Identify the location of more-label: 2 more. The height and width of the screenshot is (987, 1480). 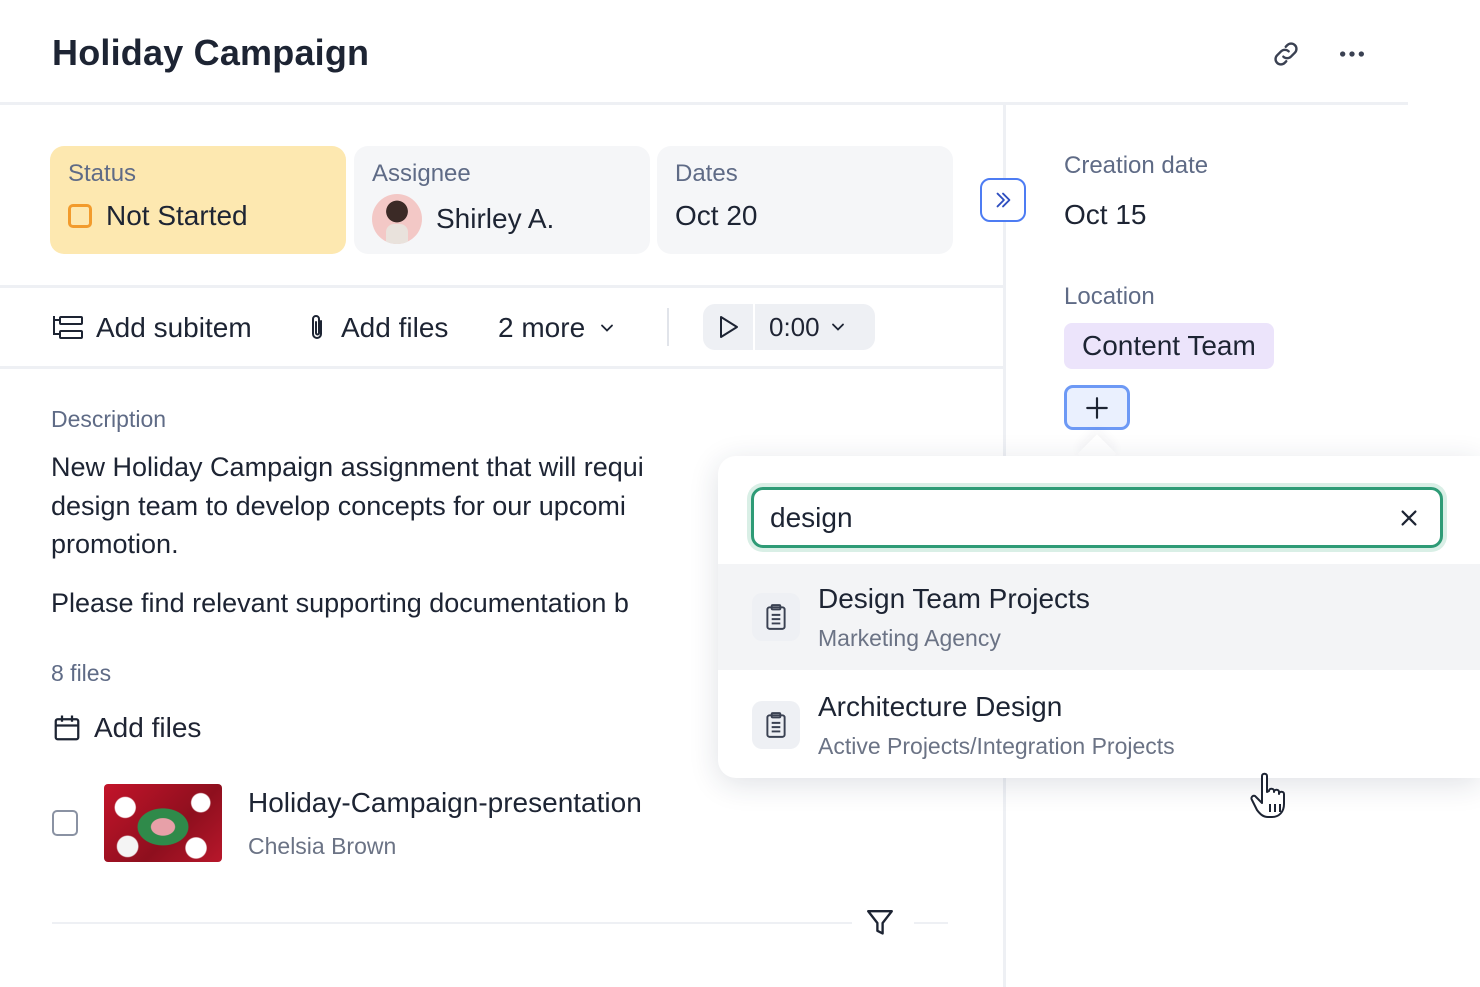
(542, 327).